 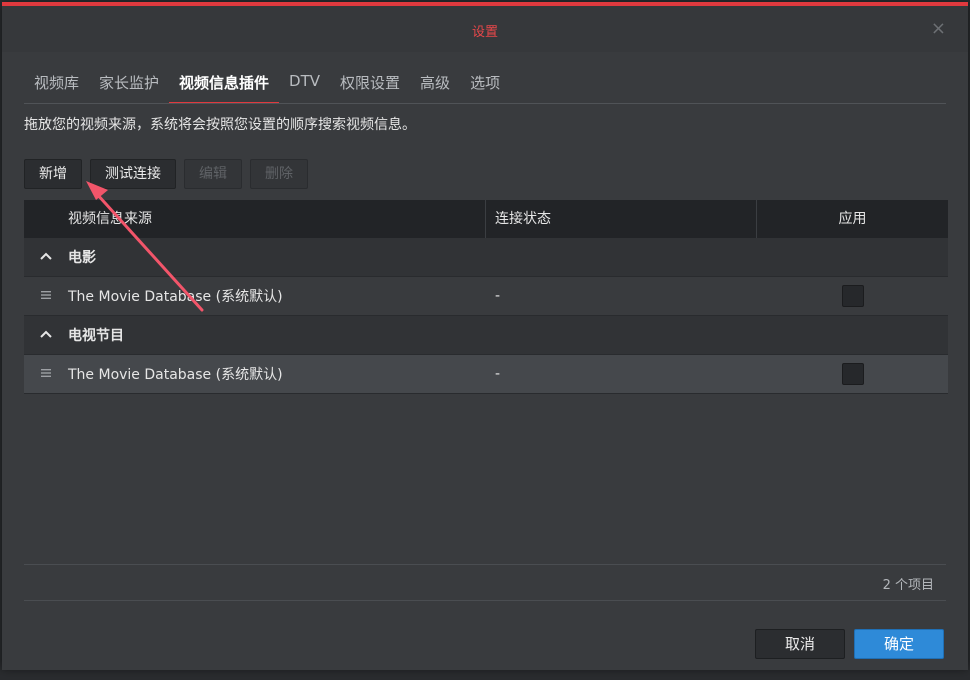 What do you see at coordinates (485, 640) in the screenshot?
I see `dialog-footer: 取消 确定` at bounding box center [485, 640].